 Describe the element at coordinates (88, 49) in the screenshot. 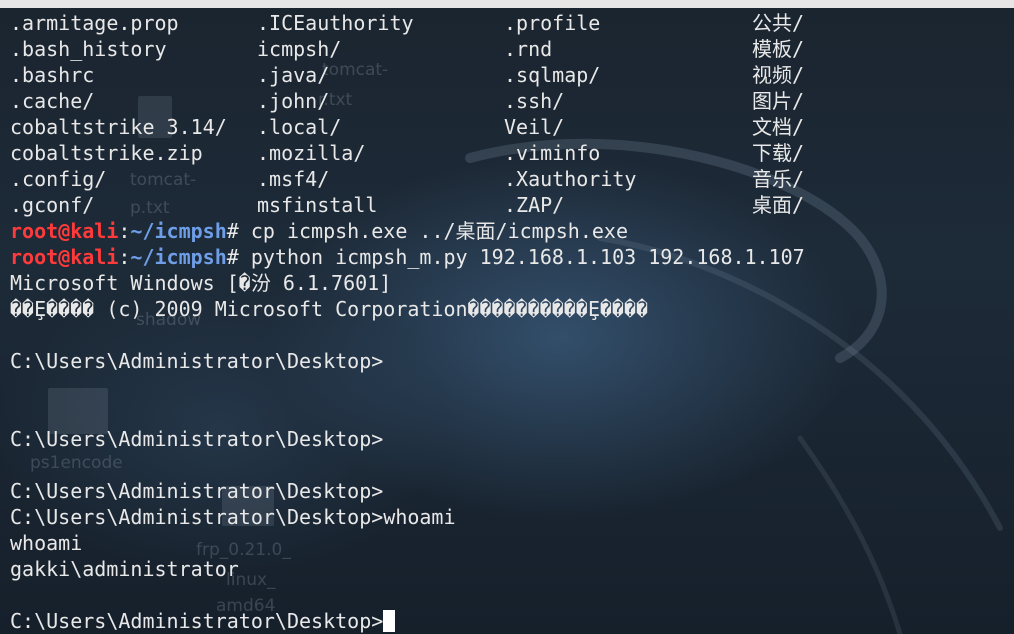

I see `listing-entry: .bash_history` at that location.